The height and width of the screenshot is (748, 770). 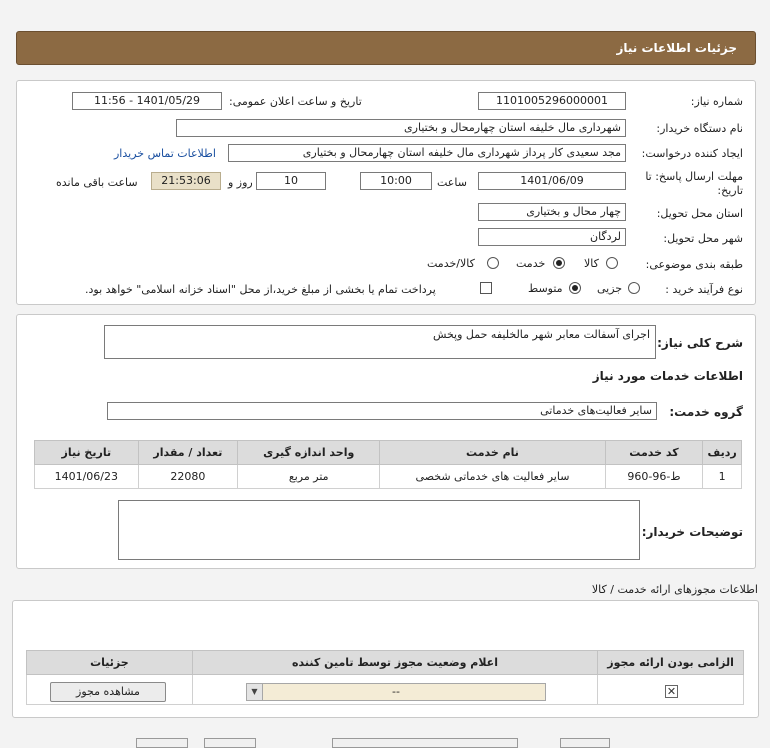 I want to click on cell-service-code: ط-96-960, so click(x=654, y=476).